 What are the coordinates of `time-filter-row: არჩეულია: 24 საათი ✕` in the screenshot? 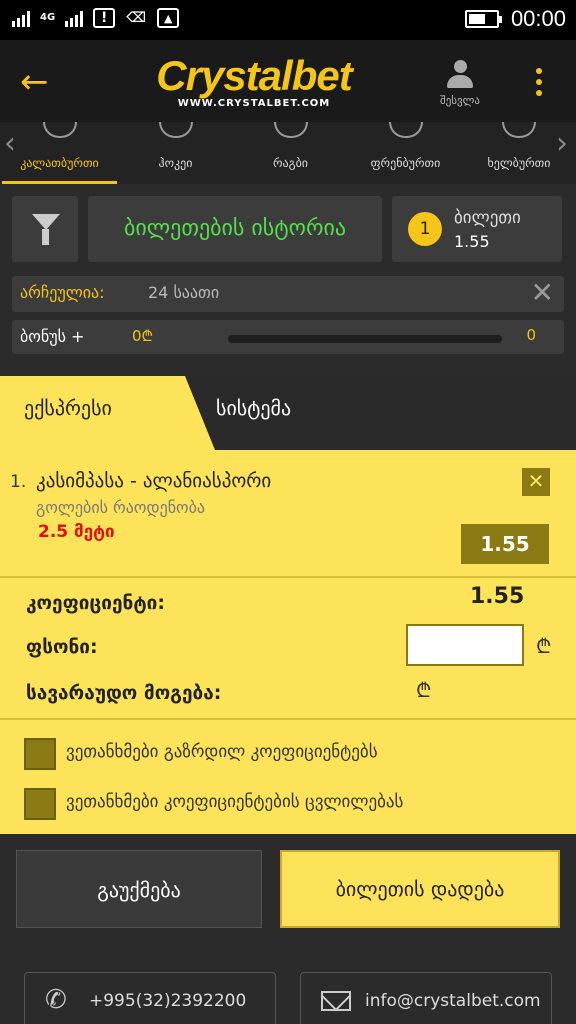 It's located at (288, 294).